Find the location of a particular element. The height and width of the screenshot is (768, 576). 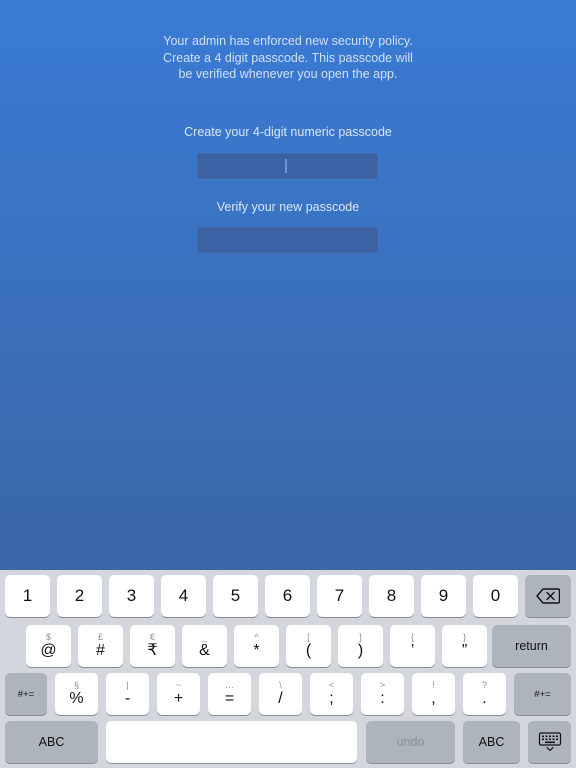

key-alt-label: } is located at coordinates (464, 637).